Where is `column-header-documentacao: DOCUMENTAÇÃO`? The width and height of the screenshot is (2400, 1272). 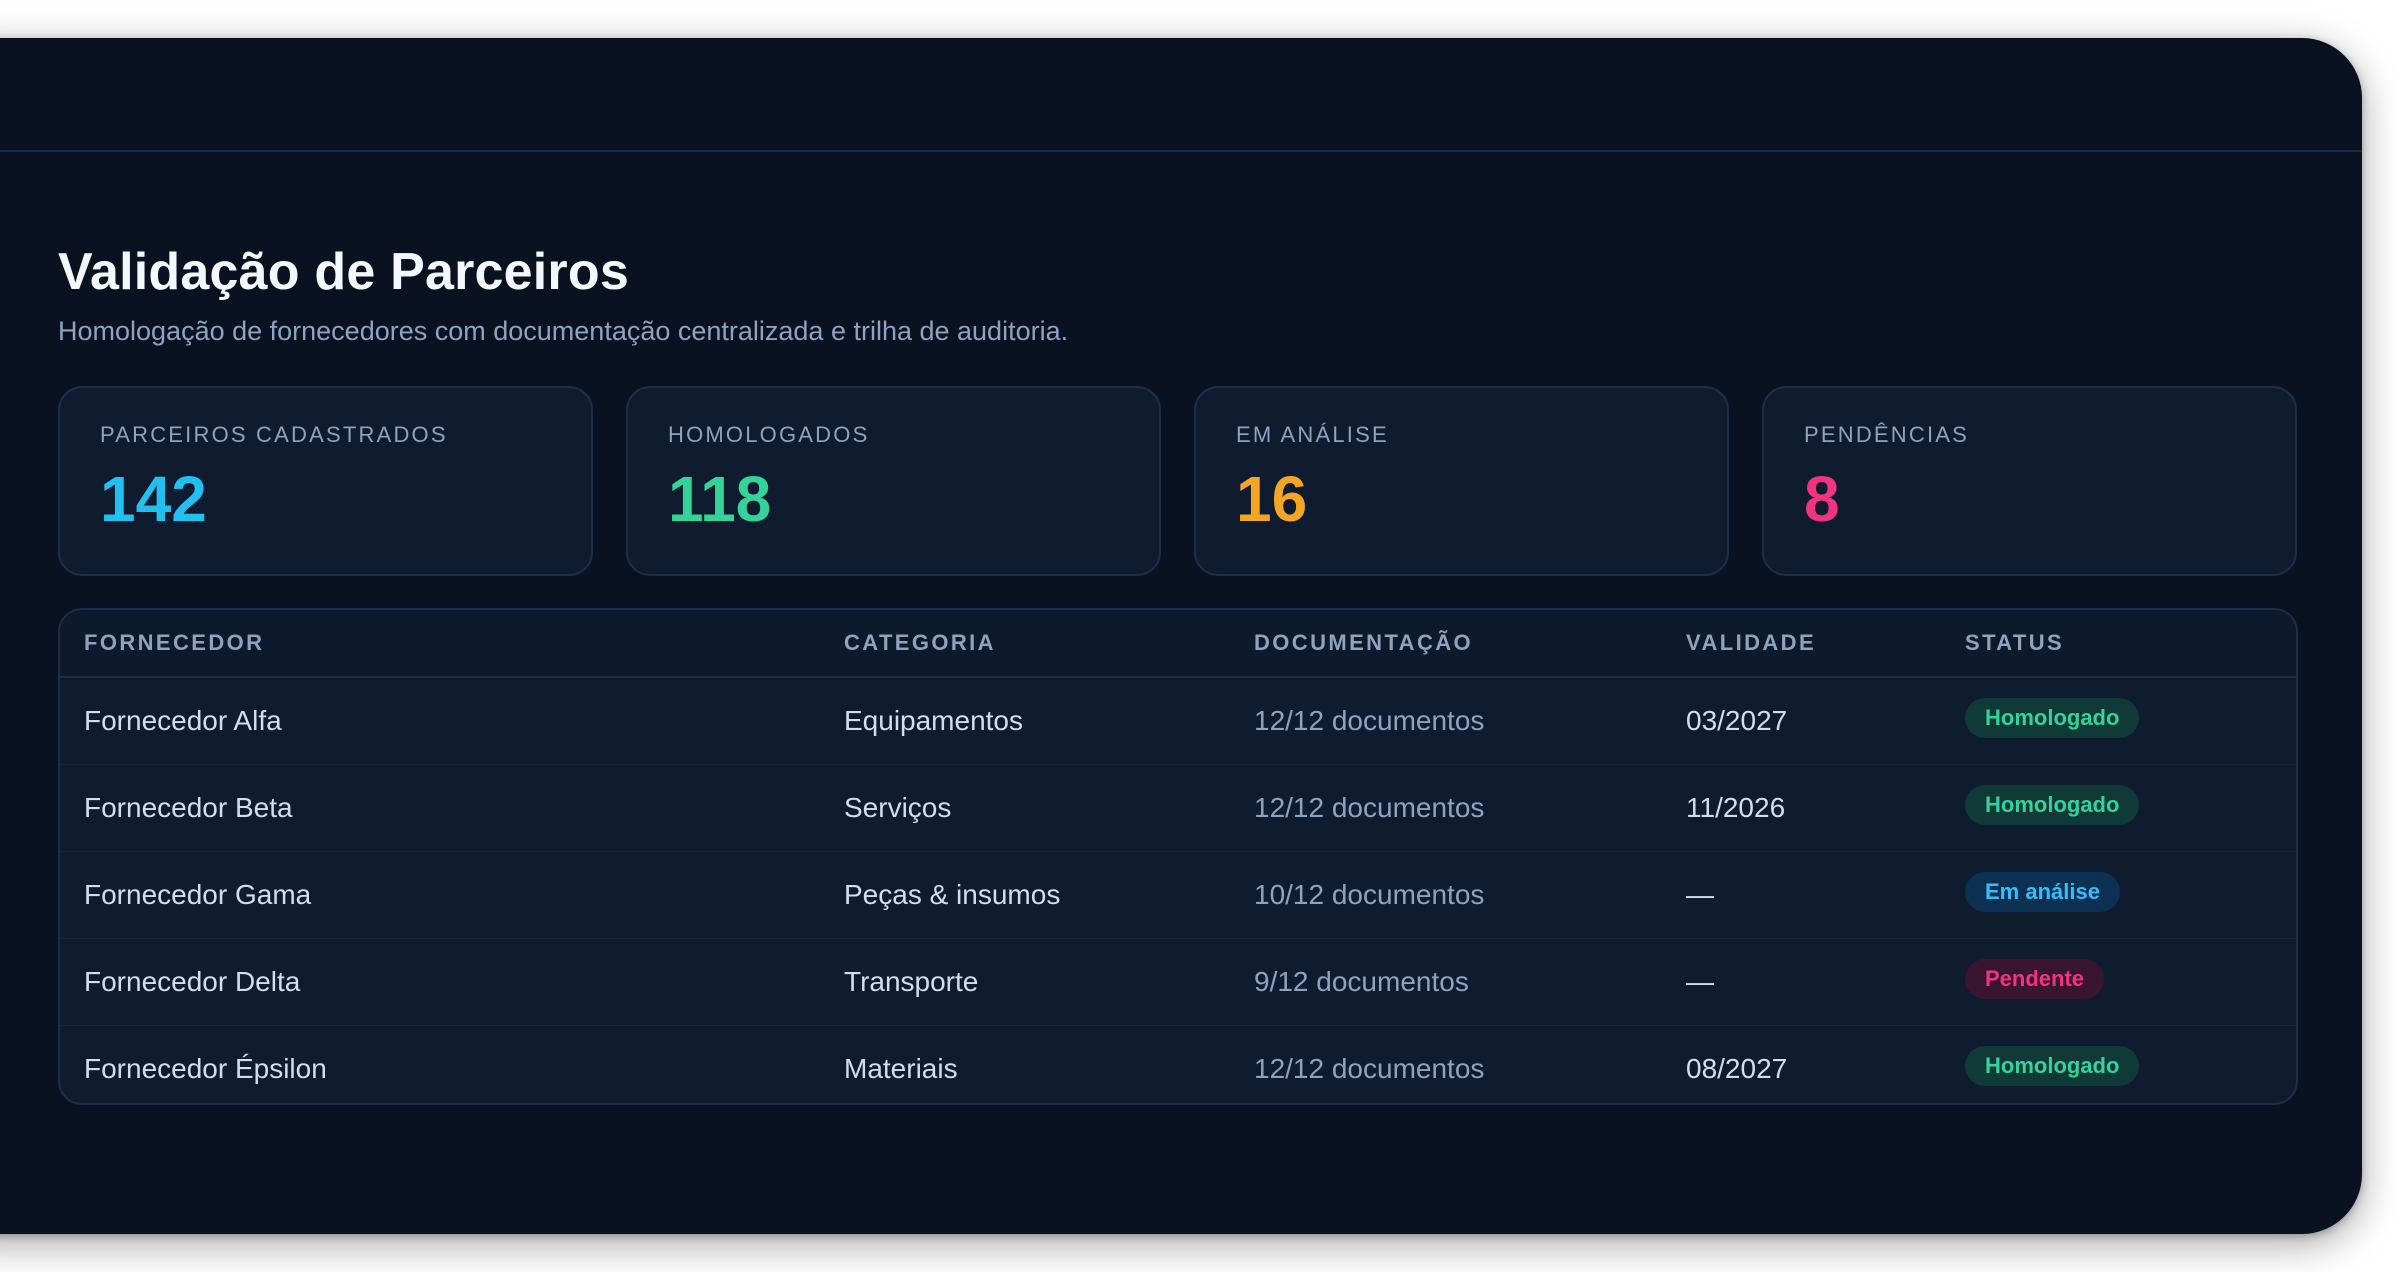 column-header-documentacao: DOCUMENTAÇÃO is located at coordinates (1446, 643).